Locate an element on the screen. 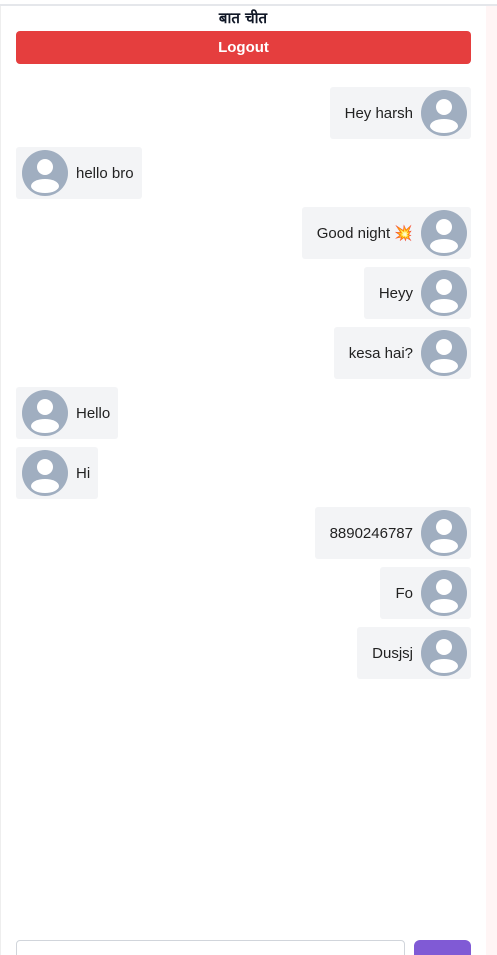  logout-button: Logout is located at coordinates (243, 47).